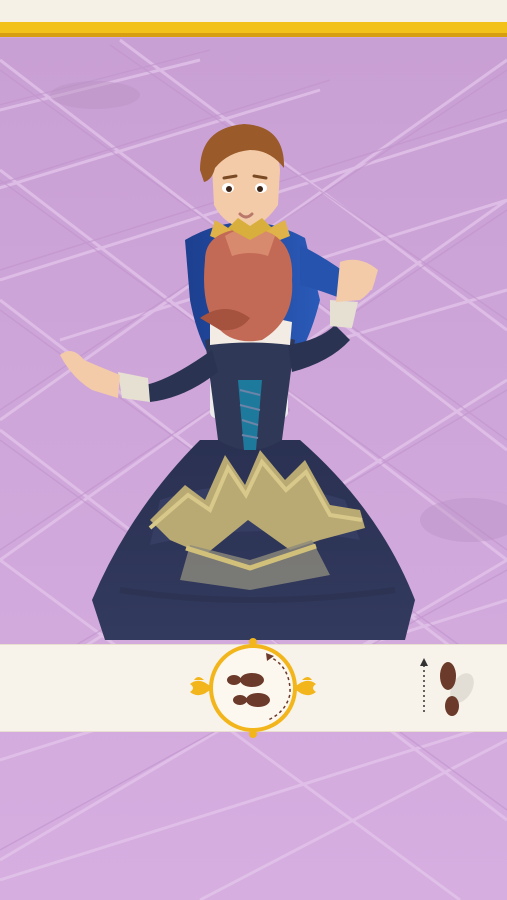 This screenshot has width=507, height=900. What do you see at coordinates (253, 11) in the screenshot?
I see `ballroom-wall` at bounding box center [253, 11].